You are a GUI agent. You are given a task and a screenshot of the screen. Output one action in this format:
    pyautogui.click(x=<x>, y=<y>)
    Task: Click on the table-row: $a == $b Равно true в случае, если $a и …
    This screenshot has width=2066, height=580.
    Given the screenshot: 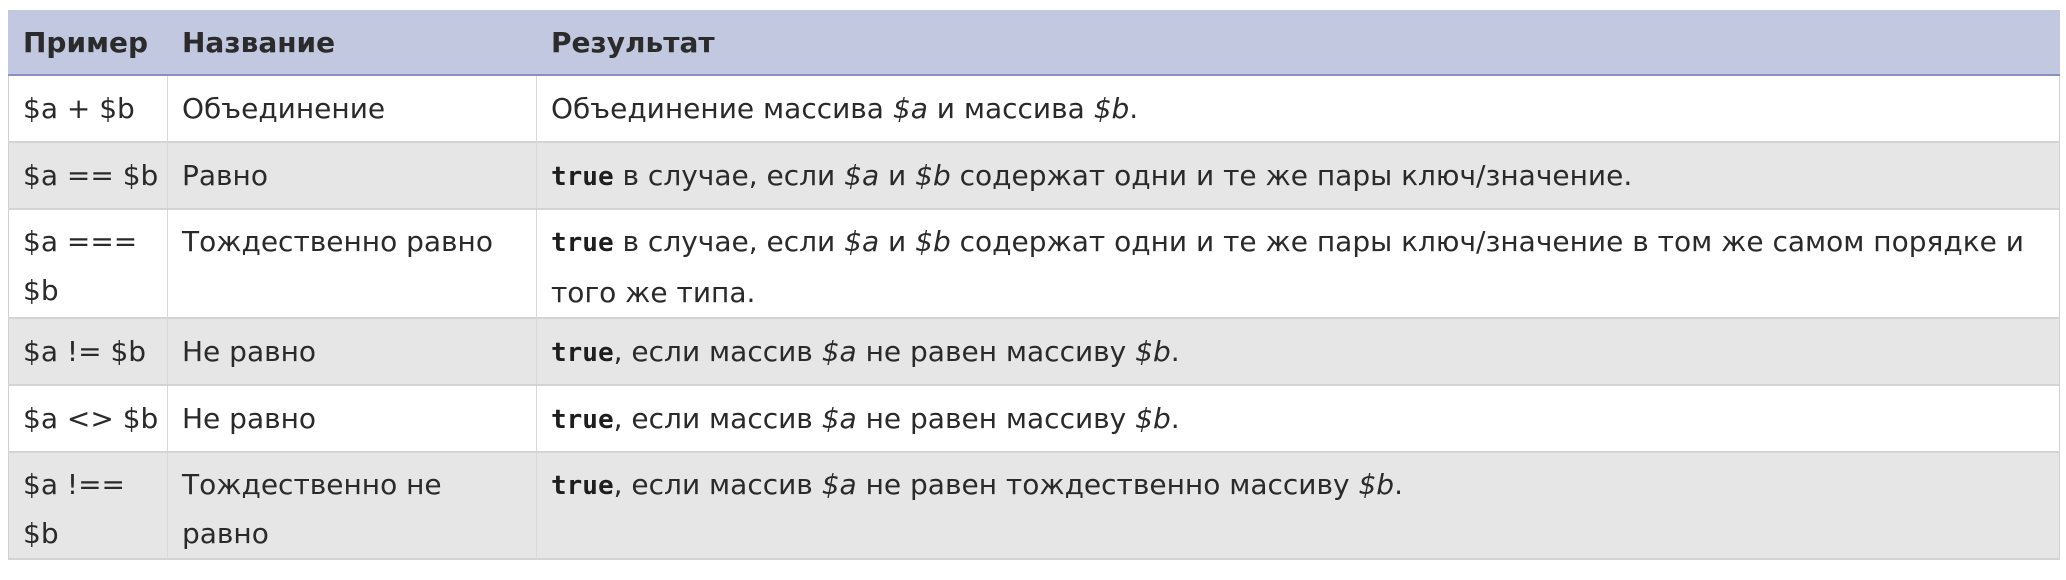 What is the action you would take?
    pyautogui.click(x=1034, y=176)
    